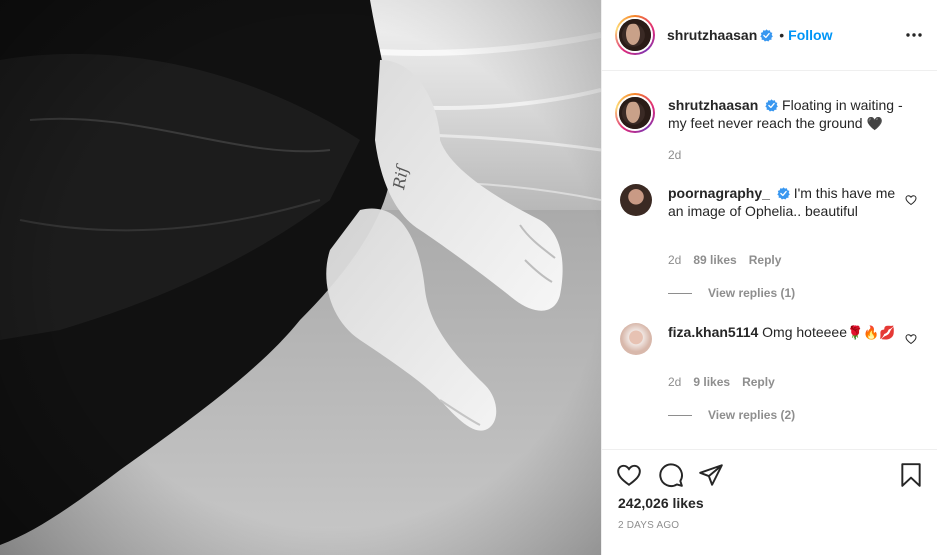 This screenshot has width=937, height=555. I want to click on comment-likes: 89 likes, so click(714, 260).